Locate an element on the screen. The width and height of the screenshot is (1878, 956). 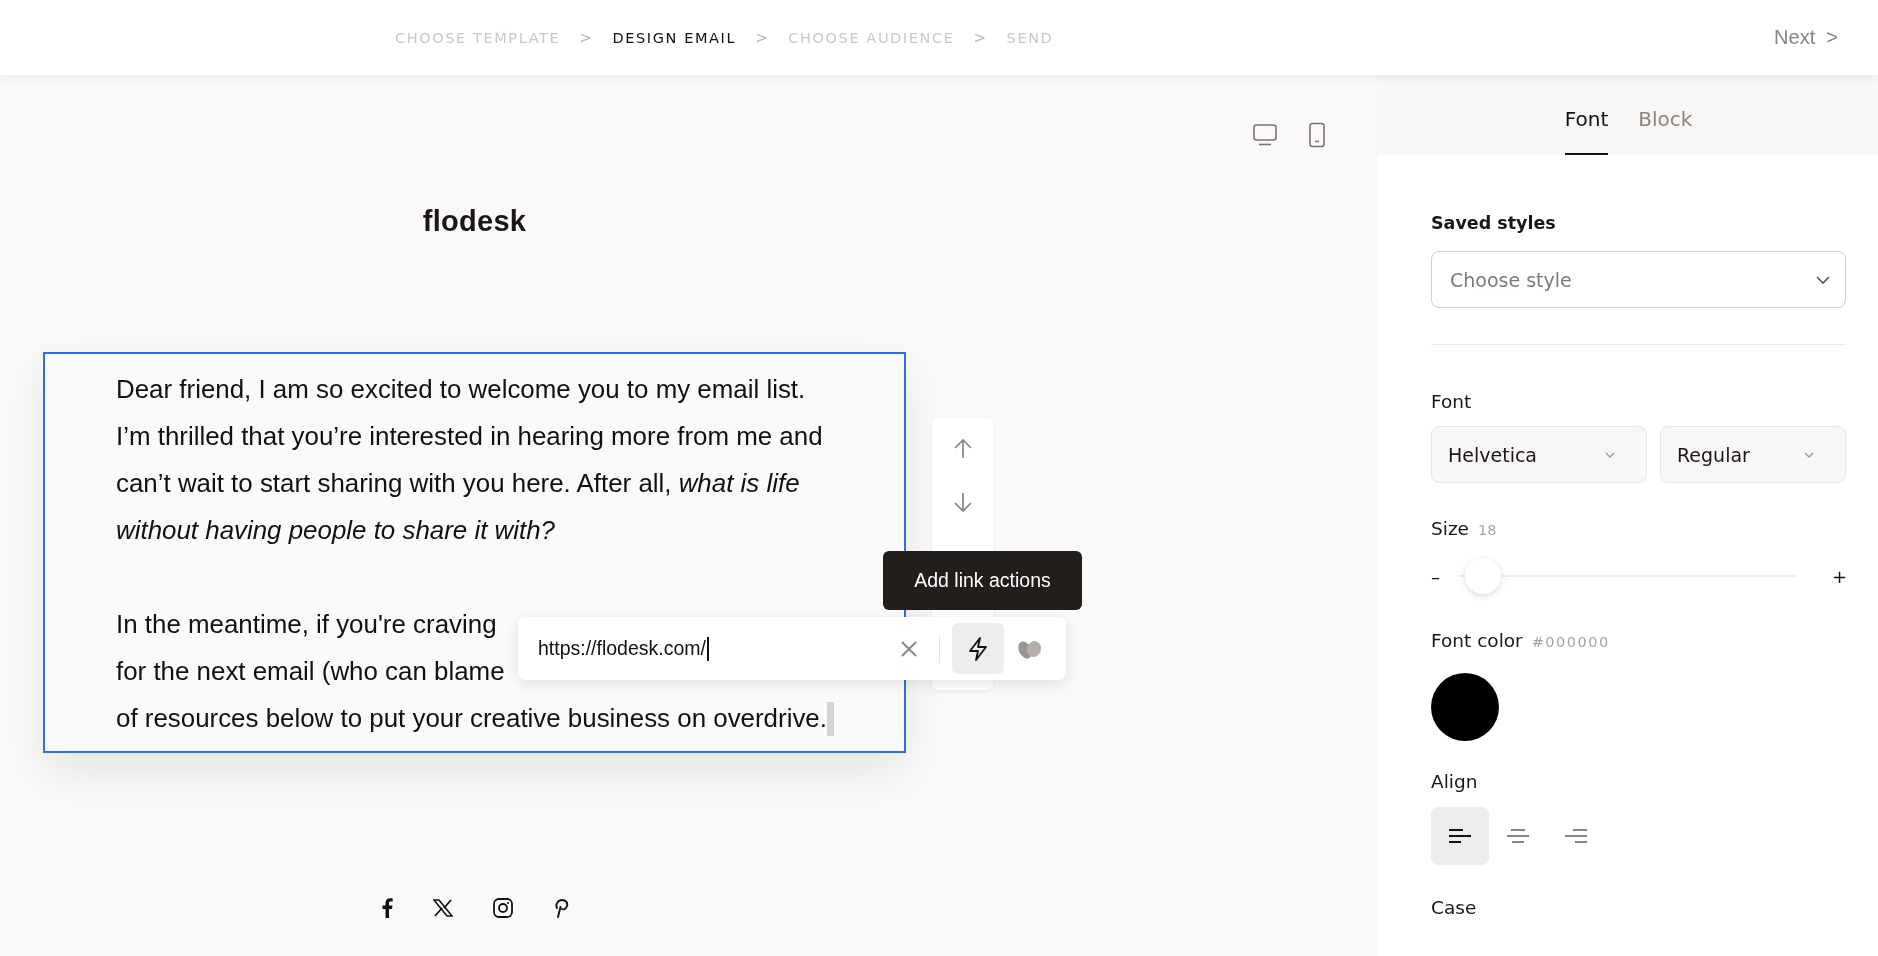
arrow-down-icon is located at coordinates (962, 502).